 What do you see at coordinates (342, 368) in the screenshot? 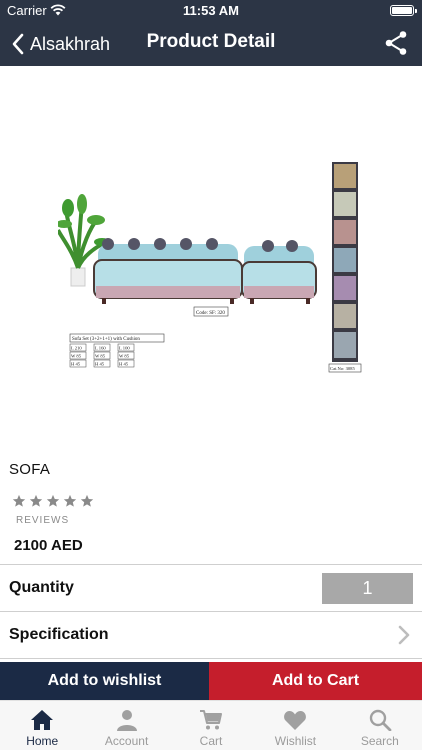
I see `catalog-number-label: Cat.No: 3085` at bounding box center [342, 368].